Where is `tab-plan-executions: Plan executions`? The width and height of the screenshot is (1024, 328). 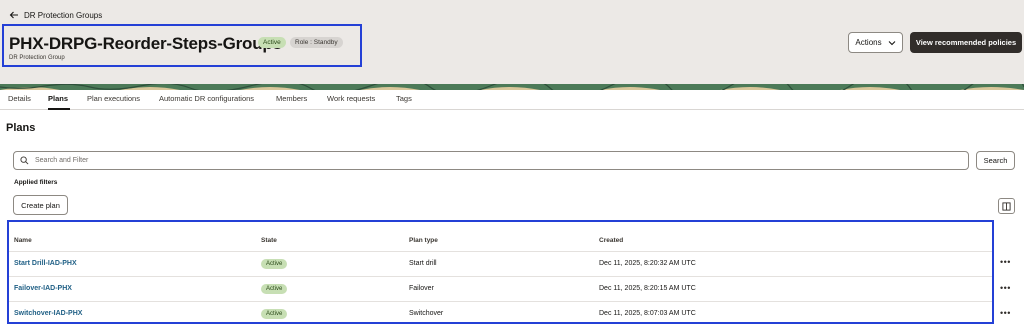 tab-plan-executions: Plan executions is located at coordinates (113, 98).